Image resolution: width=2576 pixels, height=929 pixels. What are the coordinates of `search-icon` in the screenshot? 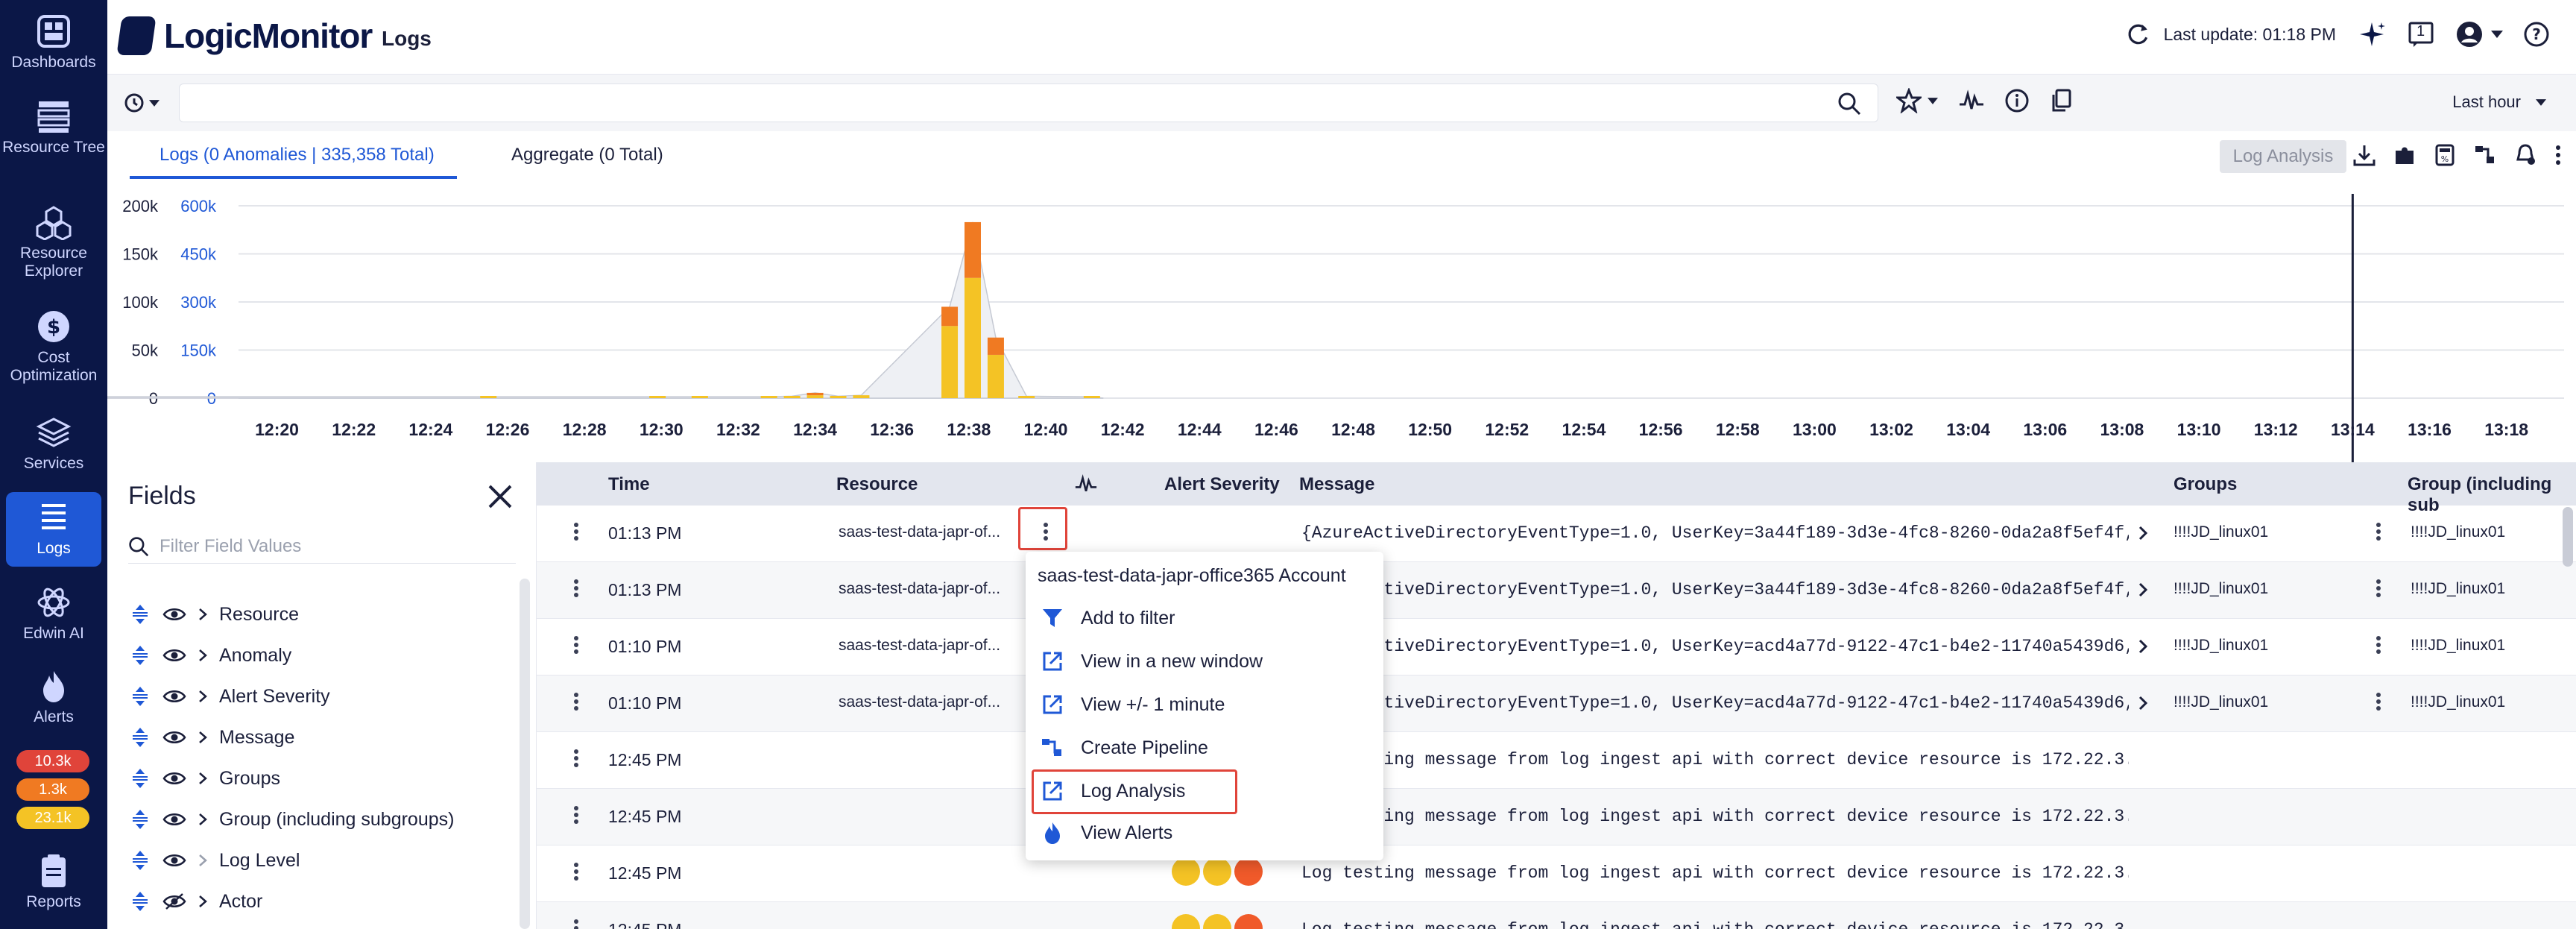 It's located at (1849, 104).